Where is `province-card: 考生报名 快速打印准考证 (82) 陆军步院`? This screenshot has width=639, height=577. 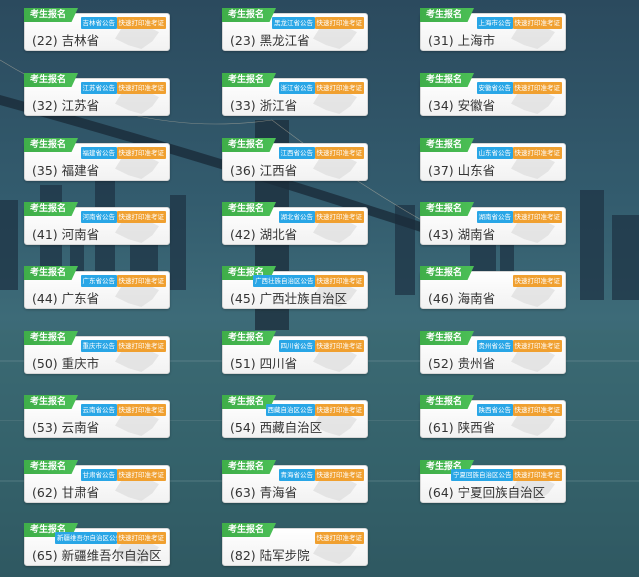 province-card: 考生报名 快速打印准考证 (82) 陆军步院 is located at coordinates (295, 544).